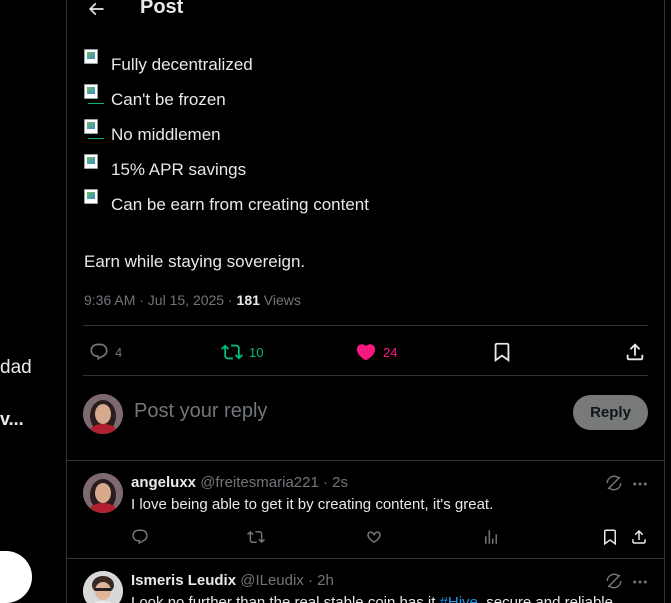  I want to click on list-item: Can't be frozen, so click(344, 96).